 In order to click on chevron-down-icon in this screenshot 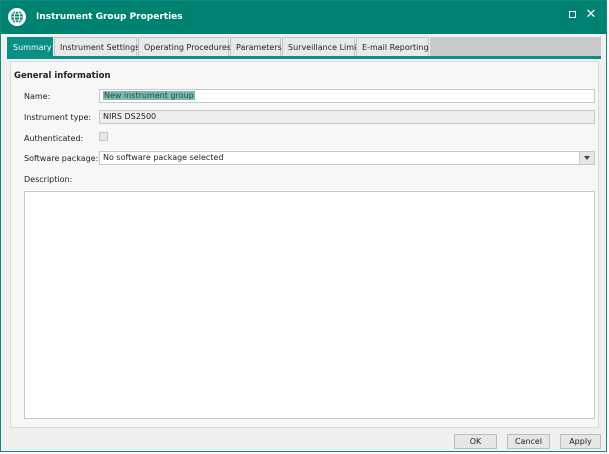, I will do `click(586, 158)`.